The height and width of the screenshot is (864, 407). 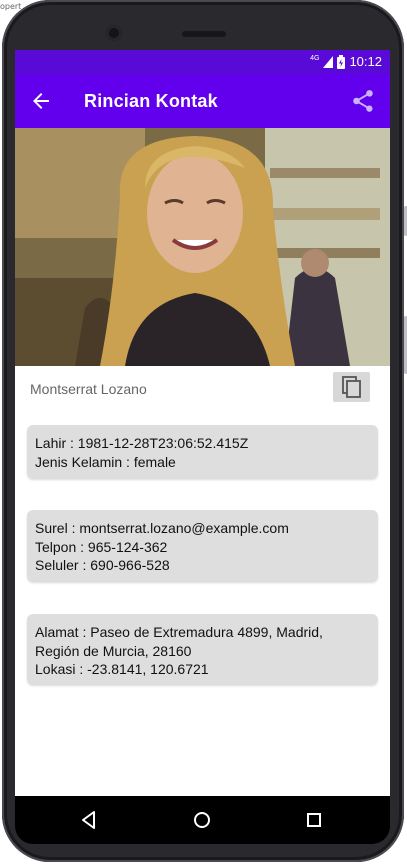 I want to click on clock: 10:12, so click(x=365, y=61).